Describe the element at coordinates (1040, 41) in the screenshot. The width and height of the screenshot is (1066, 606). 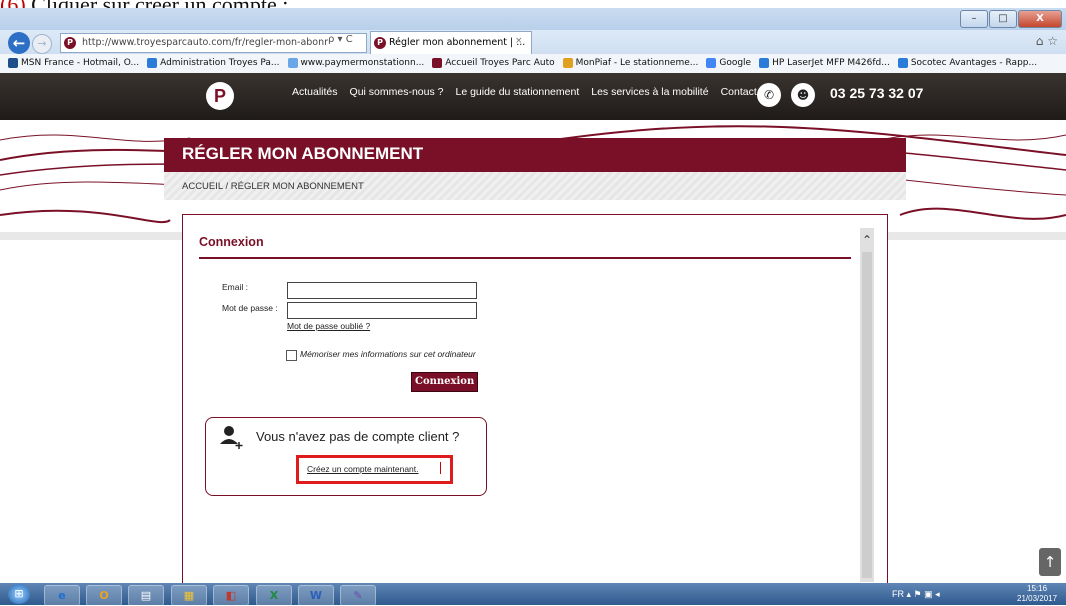
I see `home-icon: ⌂` at that location.